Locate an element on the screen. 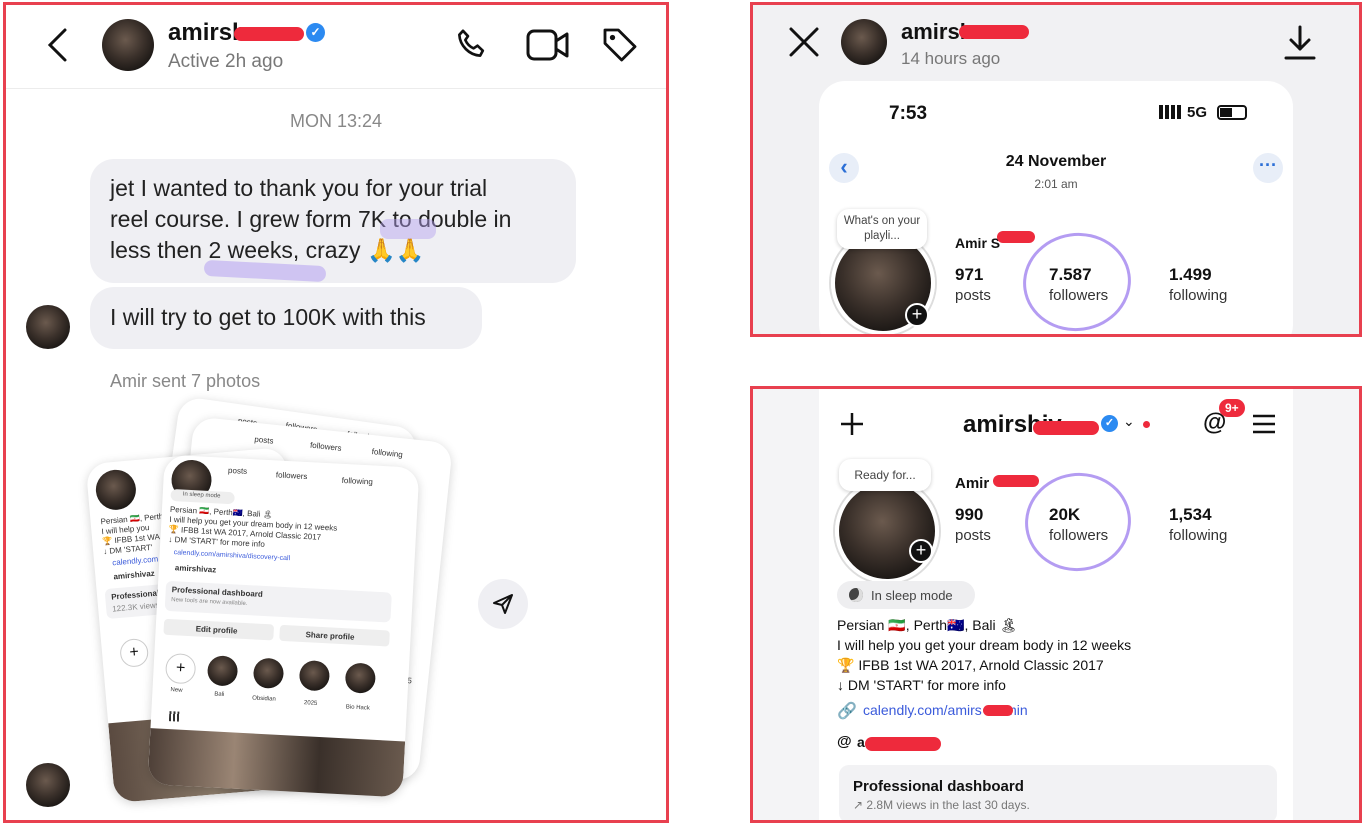 Image resolution: width=1363 pixels, height=826 pixels. posts-count: 990 is located at coordinates (969, 514).